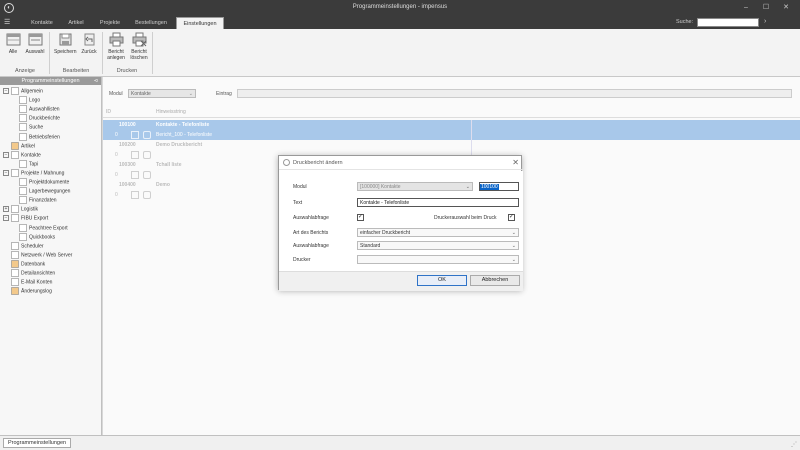 This screenshot has width=800, height=450. What do you see at coordinates (28, 145) in the screenshot?
I see `sidebar-item-label: Artikel` at bounding box center [28, 145].